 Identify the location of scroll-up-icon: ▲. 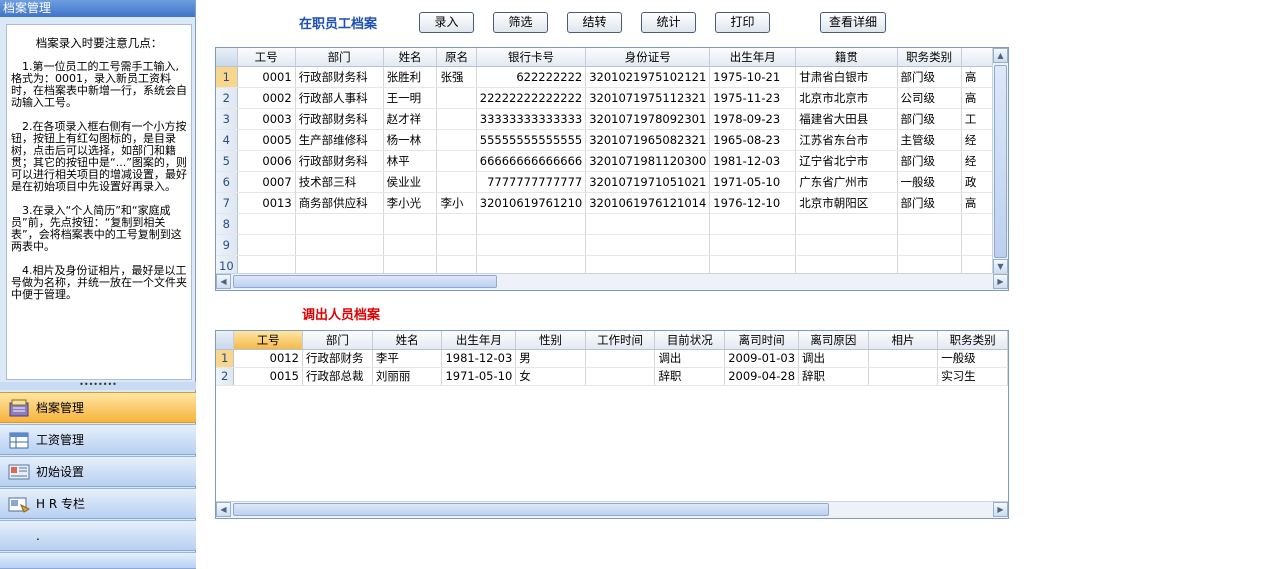
(1000, 55).